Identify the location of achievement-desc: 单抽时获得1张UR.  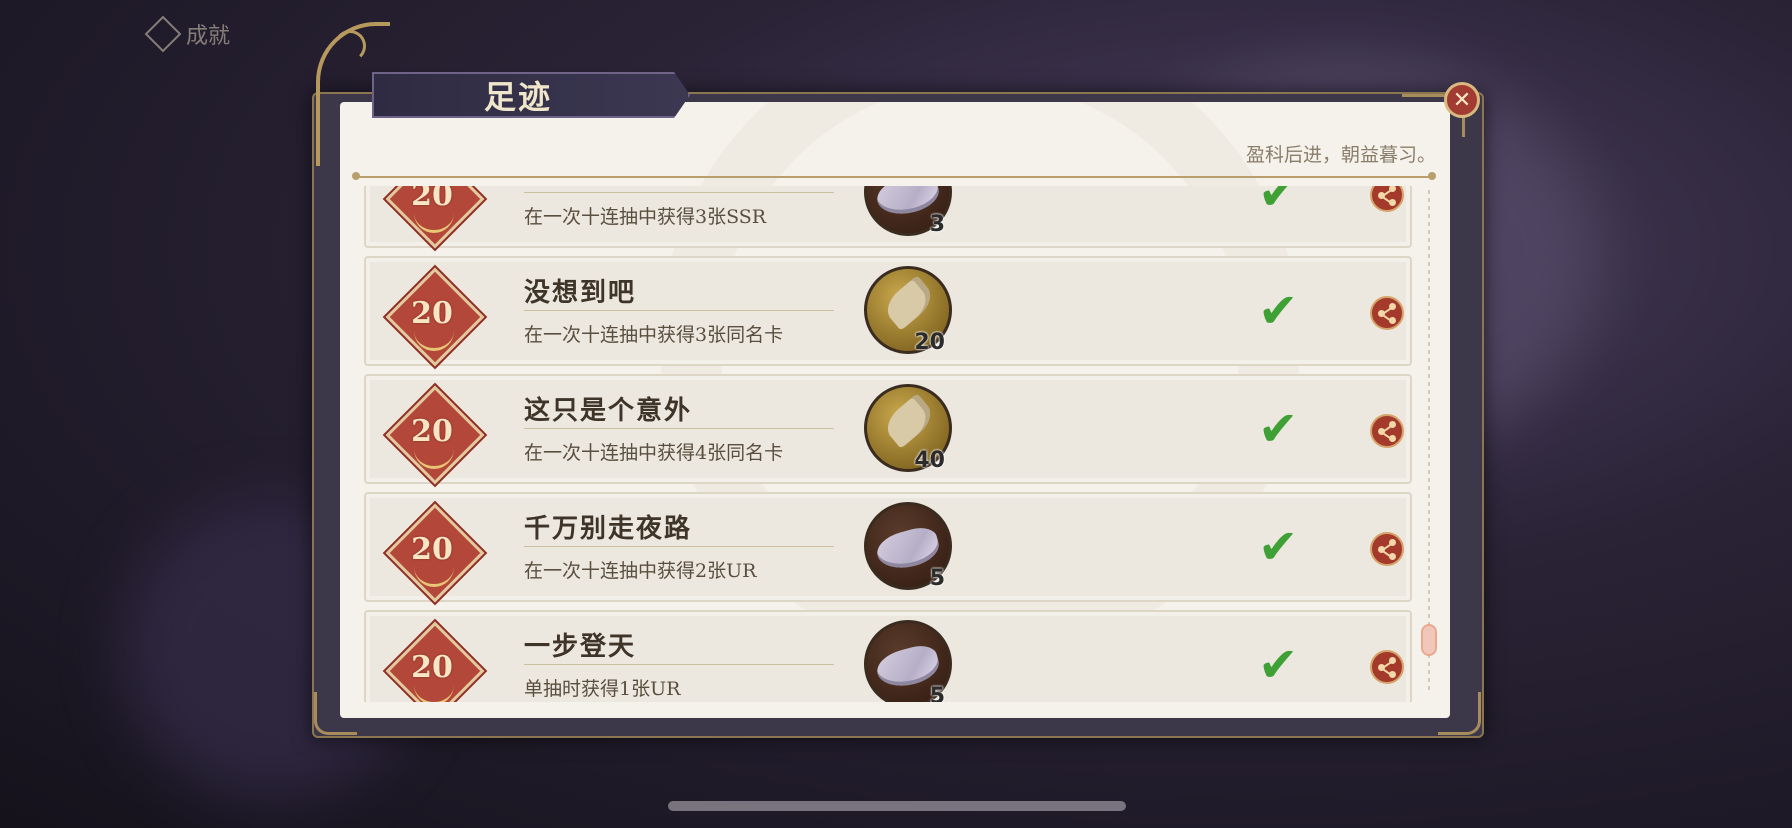
(602, 689).